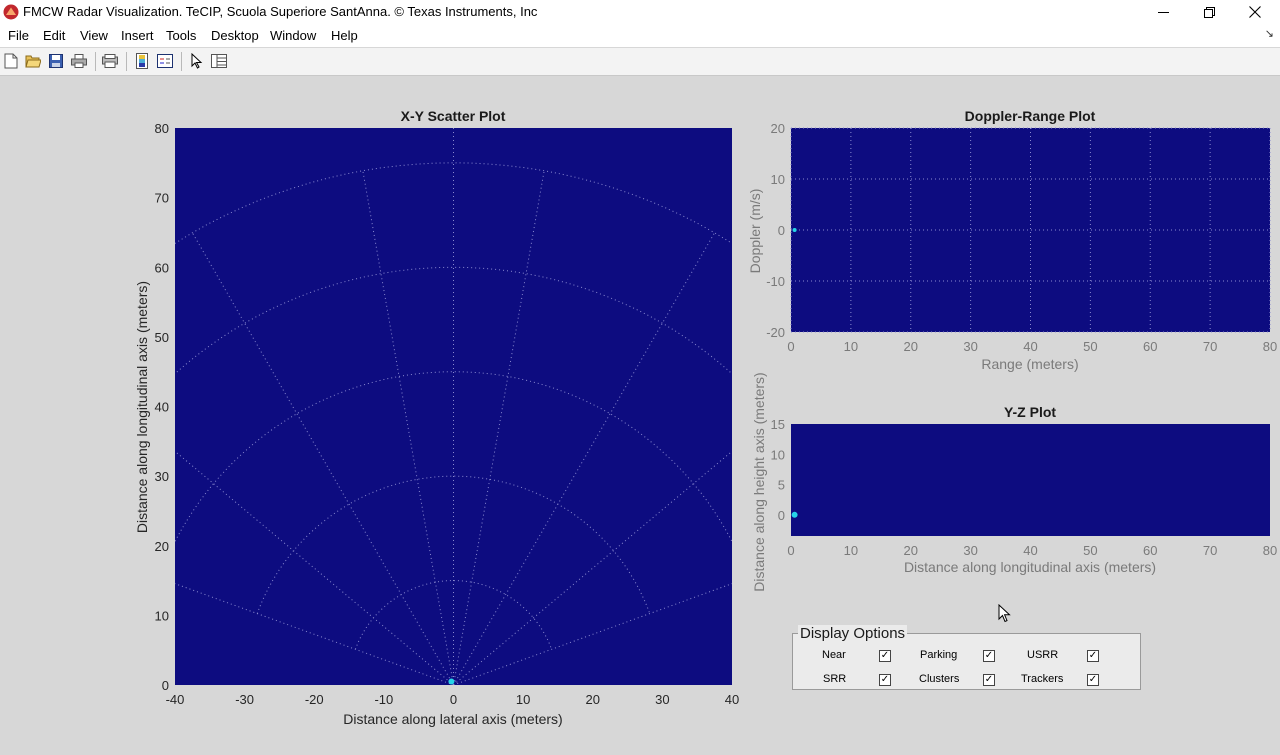  I want to click on xy-x-tick-label: 0, so click(453, 699).